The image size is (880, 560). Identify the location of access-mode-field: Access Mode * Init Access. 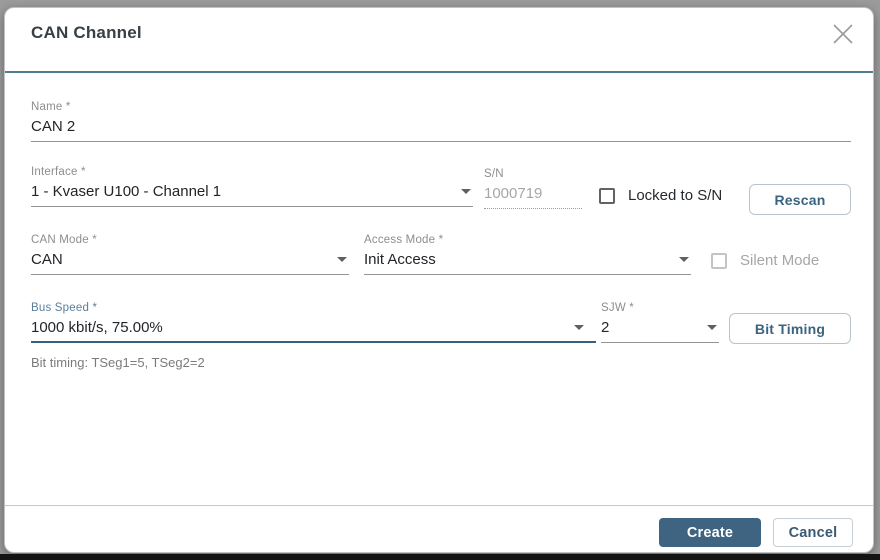
(527, 254).